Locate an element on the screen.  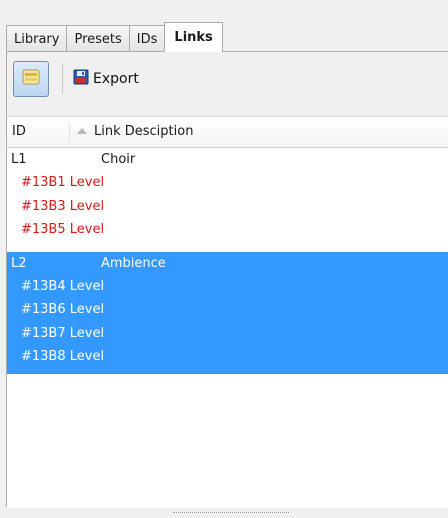
floppy-disk-icon is located at coordinates (83, 79).